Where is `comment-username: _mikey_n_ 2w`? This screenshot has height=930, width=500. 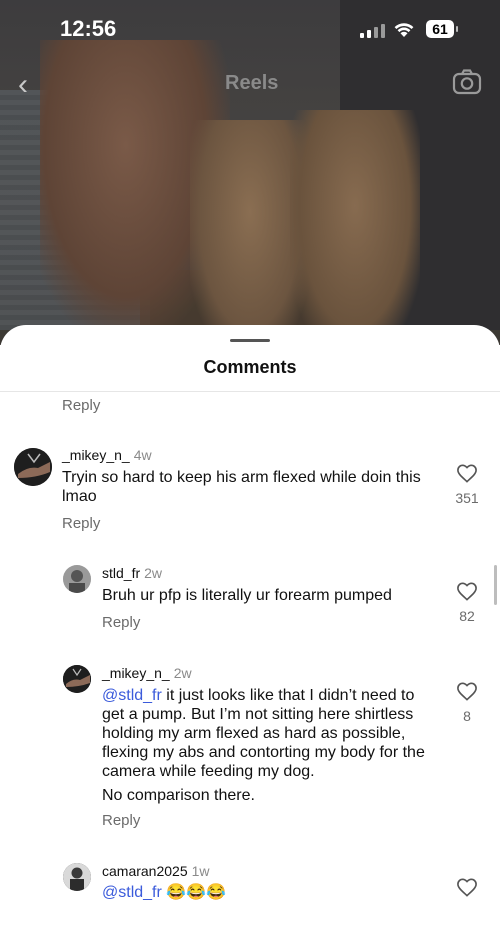 comment-username: _mikey_n_ 2w is located at coordinates (147, 673).